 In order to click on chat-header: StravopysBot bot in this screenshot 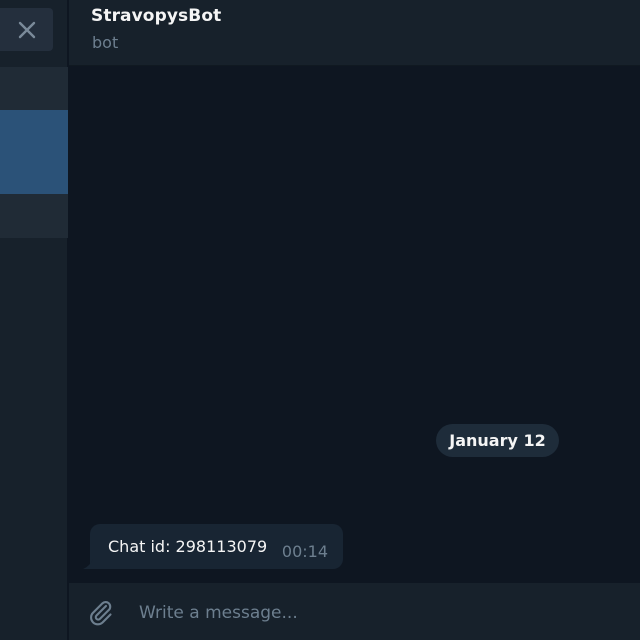, I will do `click(354, 33)`.